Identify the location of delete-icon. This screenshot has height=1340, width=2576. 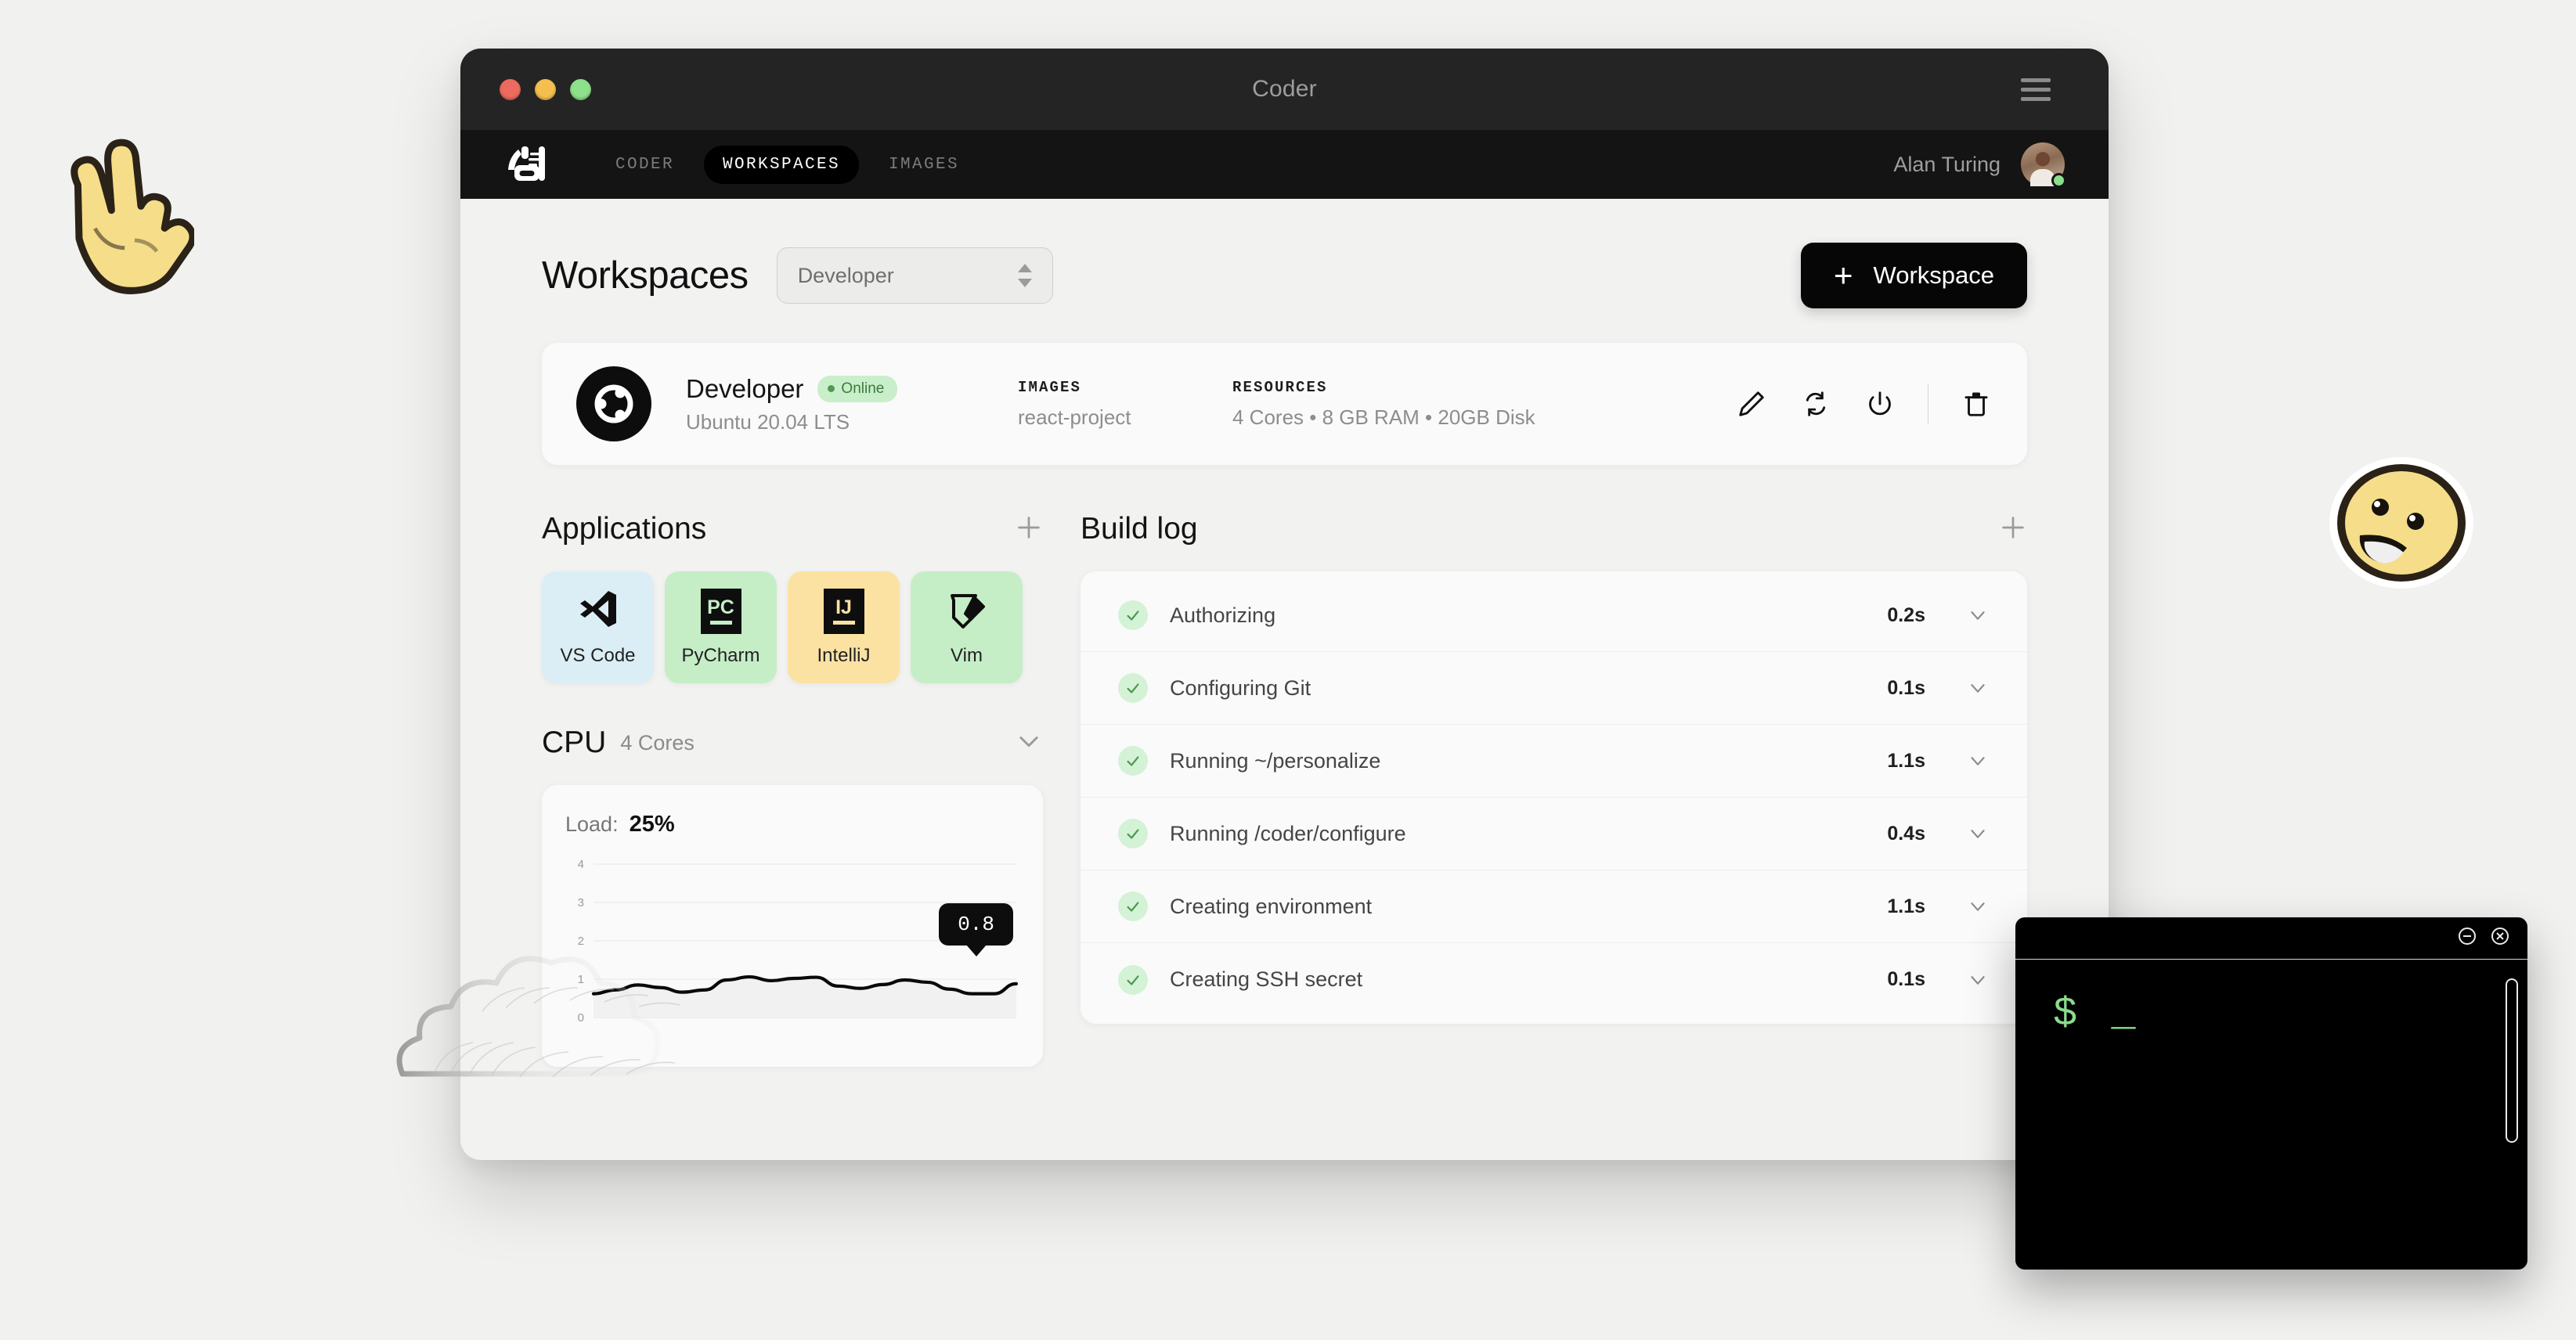
(1977, 403).